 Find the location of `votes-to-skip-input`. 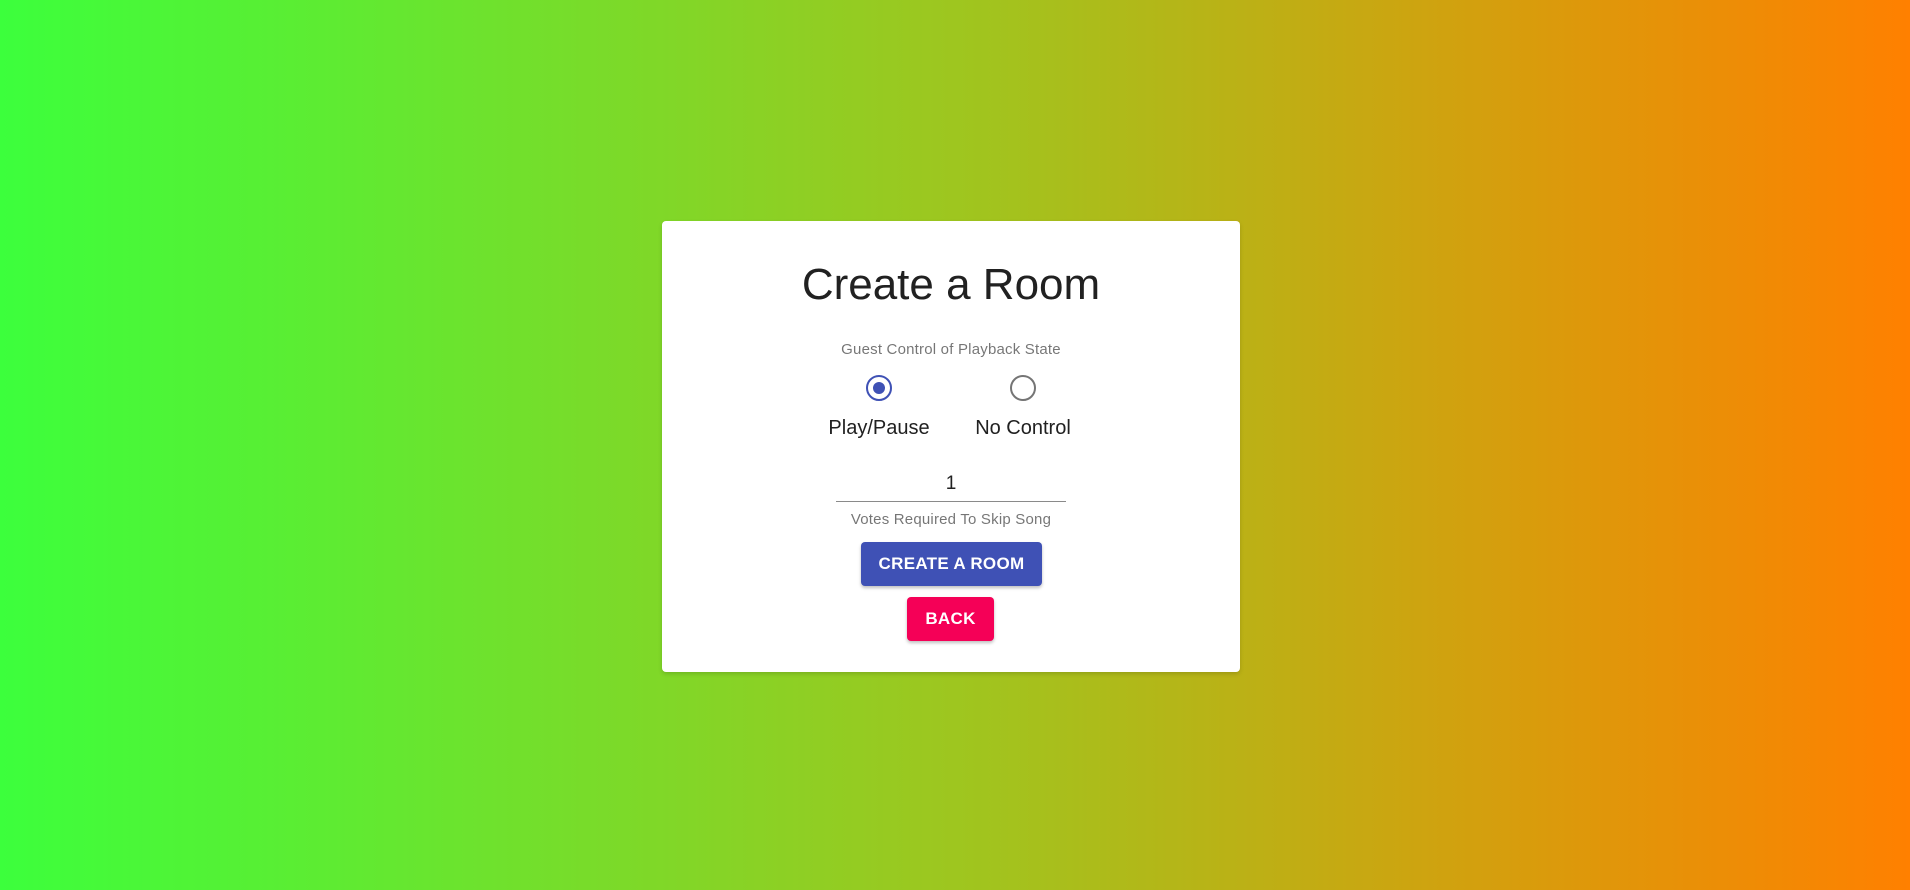

votes-to-skip-input is located at coordinates (951, 485).